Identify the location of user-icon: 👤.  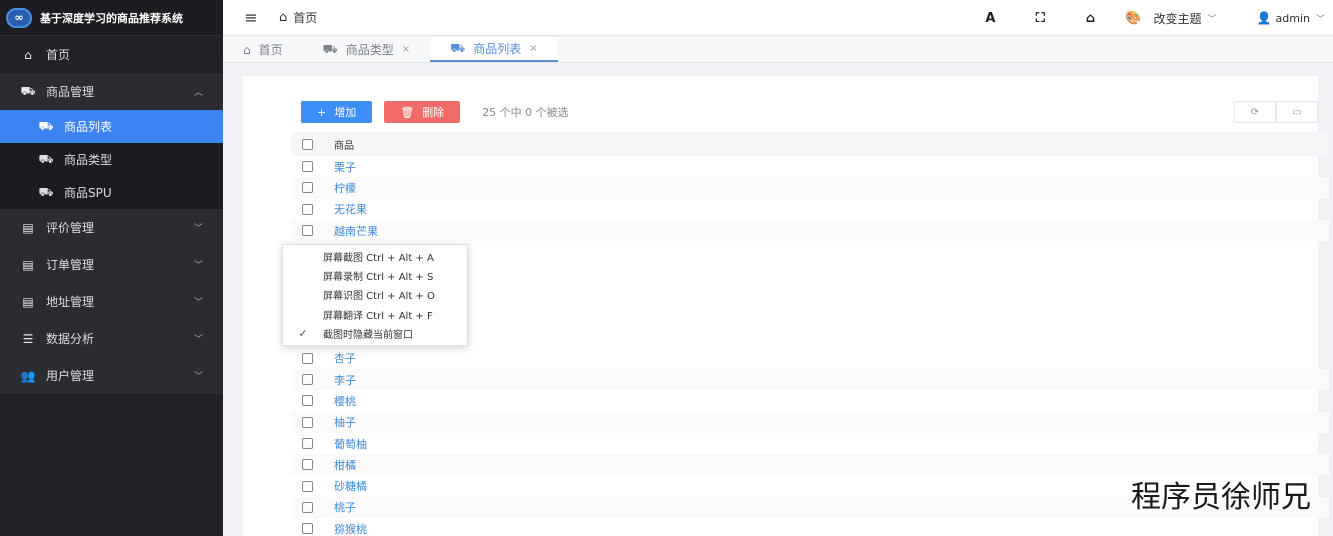
(1264, 18).